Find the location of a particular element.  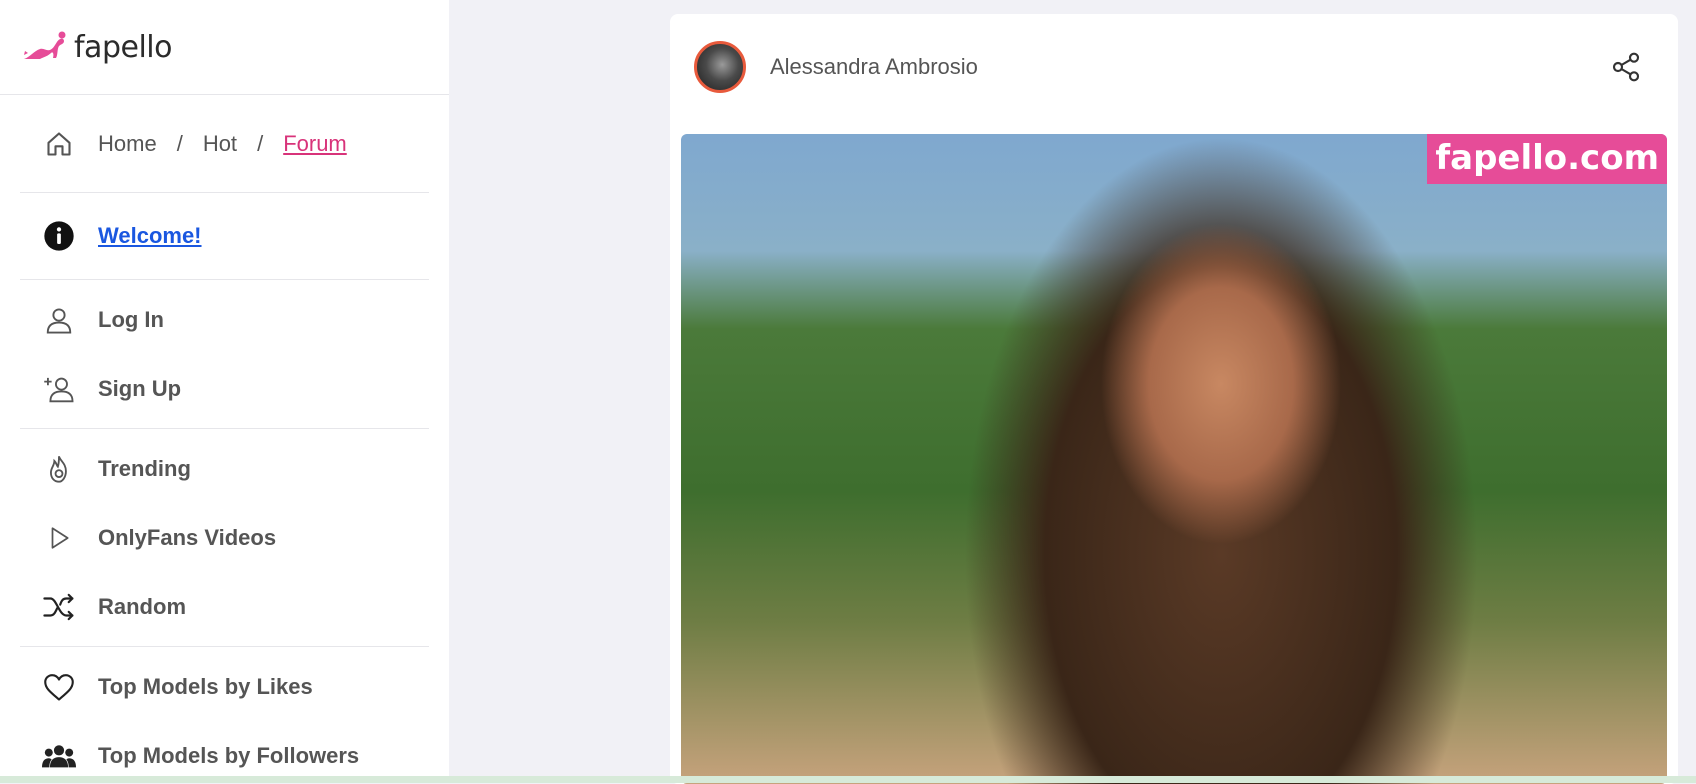

author-name: Alessandra Ambrosio is located at coordinates (1188, 67).